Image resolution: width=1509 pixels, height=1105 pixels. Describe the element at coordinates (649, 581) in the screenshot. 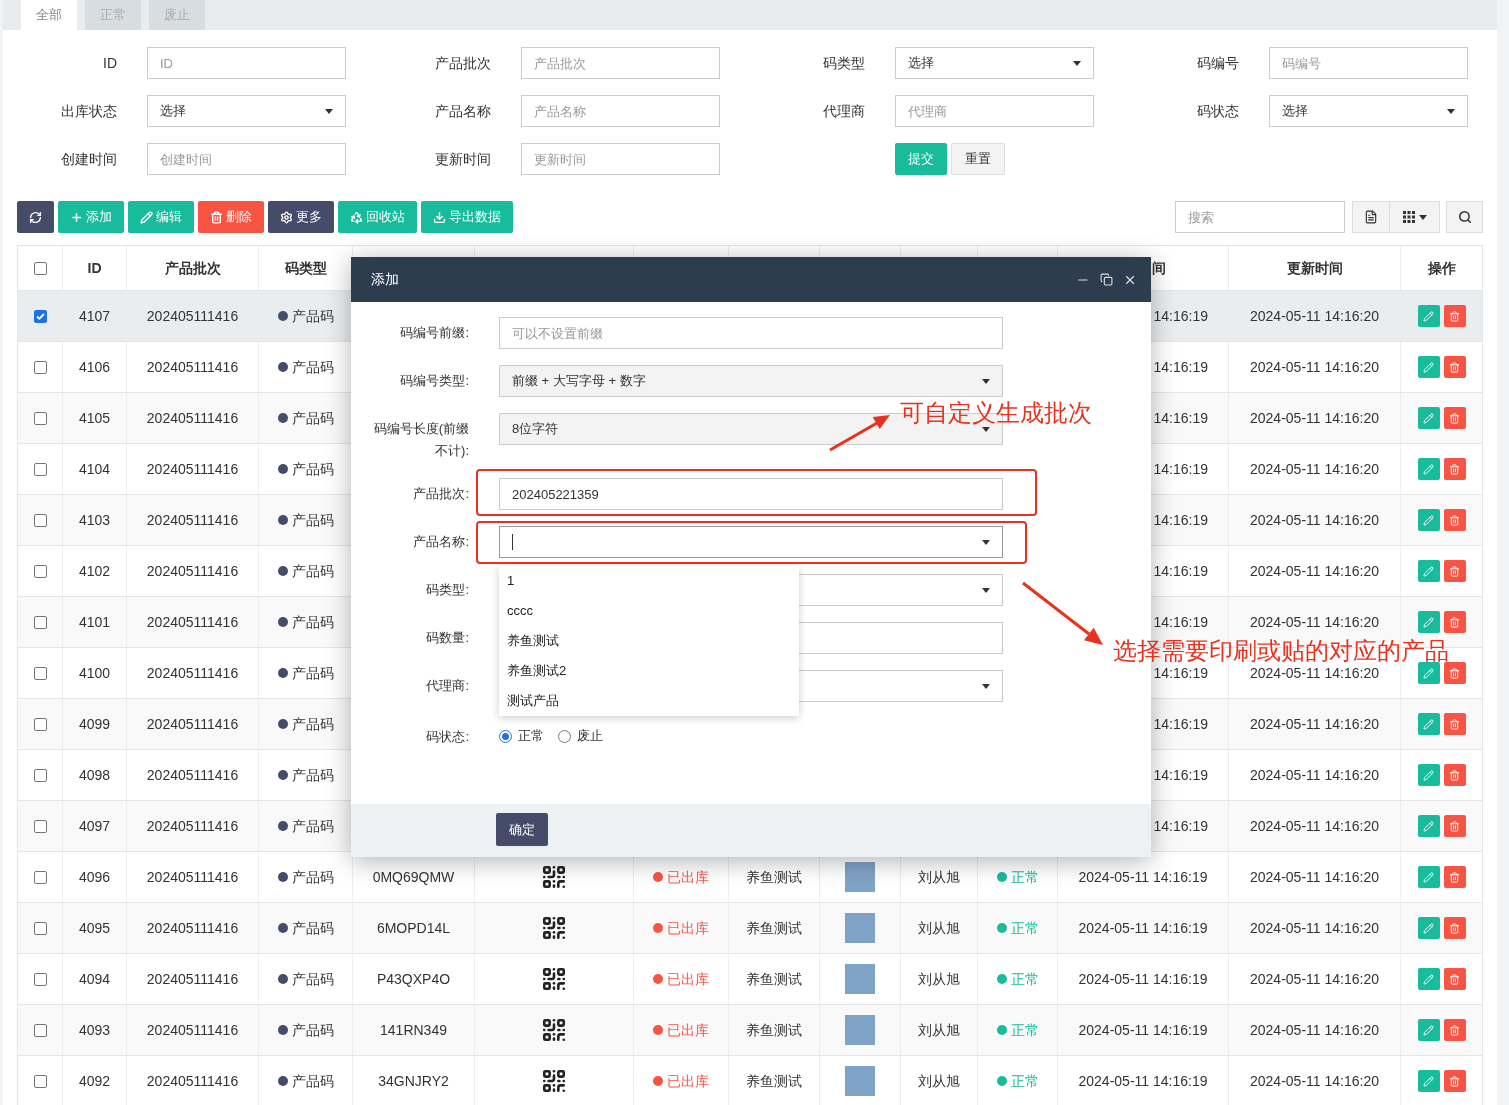

I see `dropdown-option: 1` at that location.